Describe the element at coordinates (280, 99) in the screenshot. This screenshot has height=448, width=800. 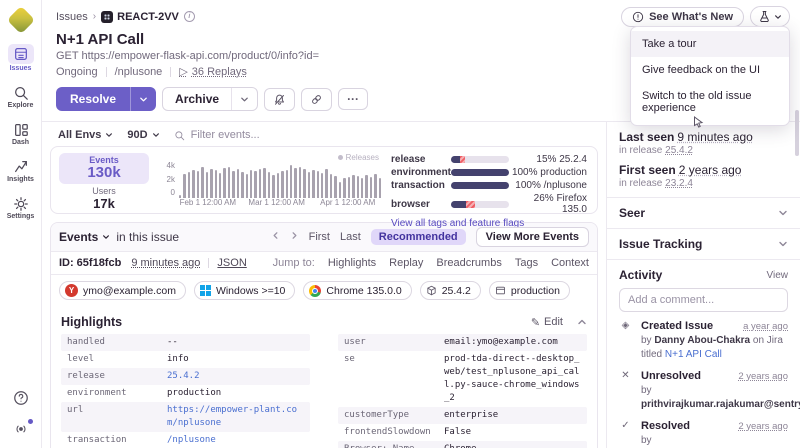
I see `mute-button` at that location.